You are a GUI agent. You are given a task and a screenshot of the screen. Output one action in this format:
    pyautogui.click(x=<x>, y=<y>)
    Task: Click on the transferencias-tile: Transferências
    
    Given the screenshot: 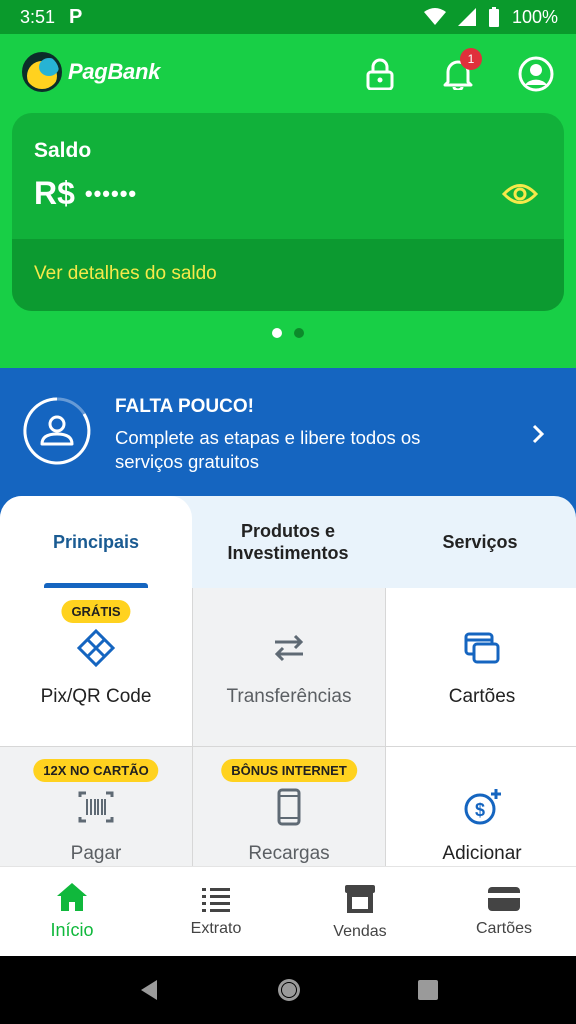 What is the action you would take?
    pyautogui.click(x=289, y=667)
    